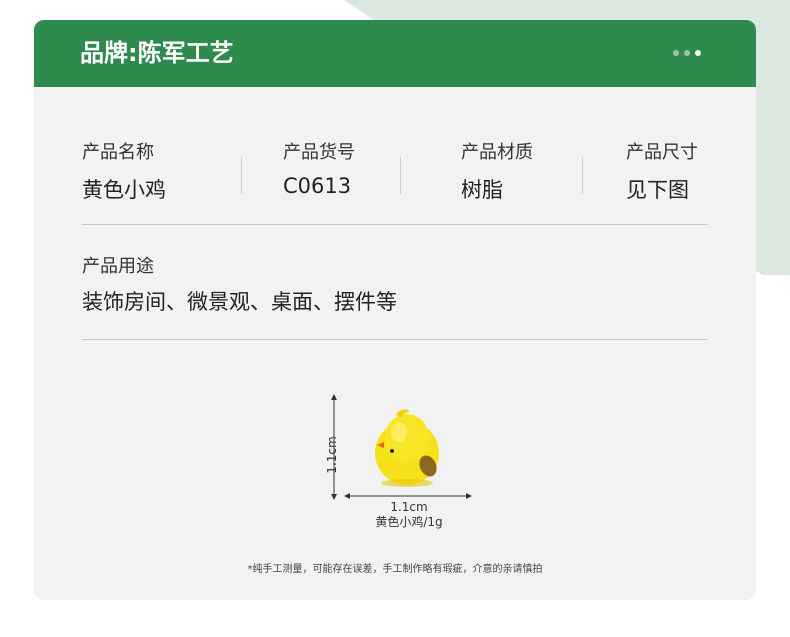 This screenshot has height=637, width=790. Describe the element at coordinates (124, 190) in the screenshot. I see `spec-value: 黄色小鸡` at that location.